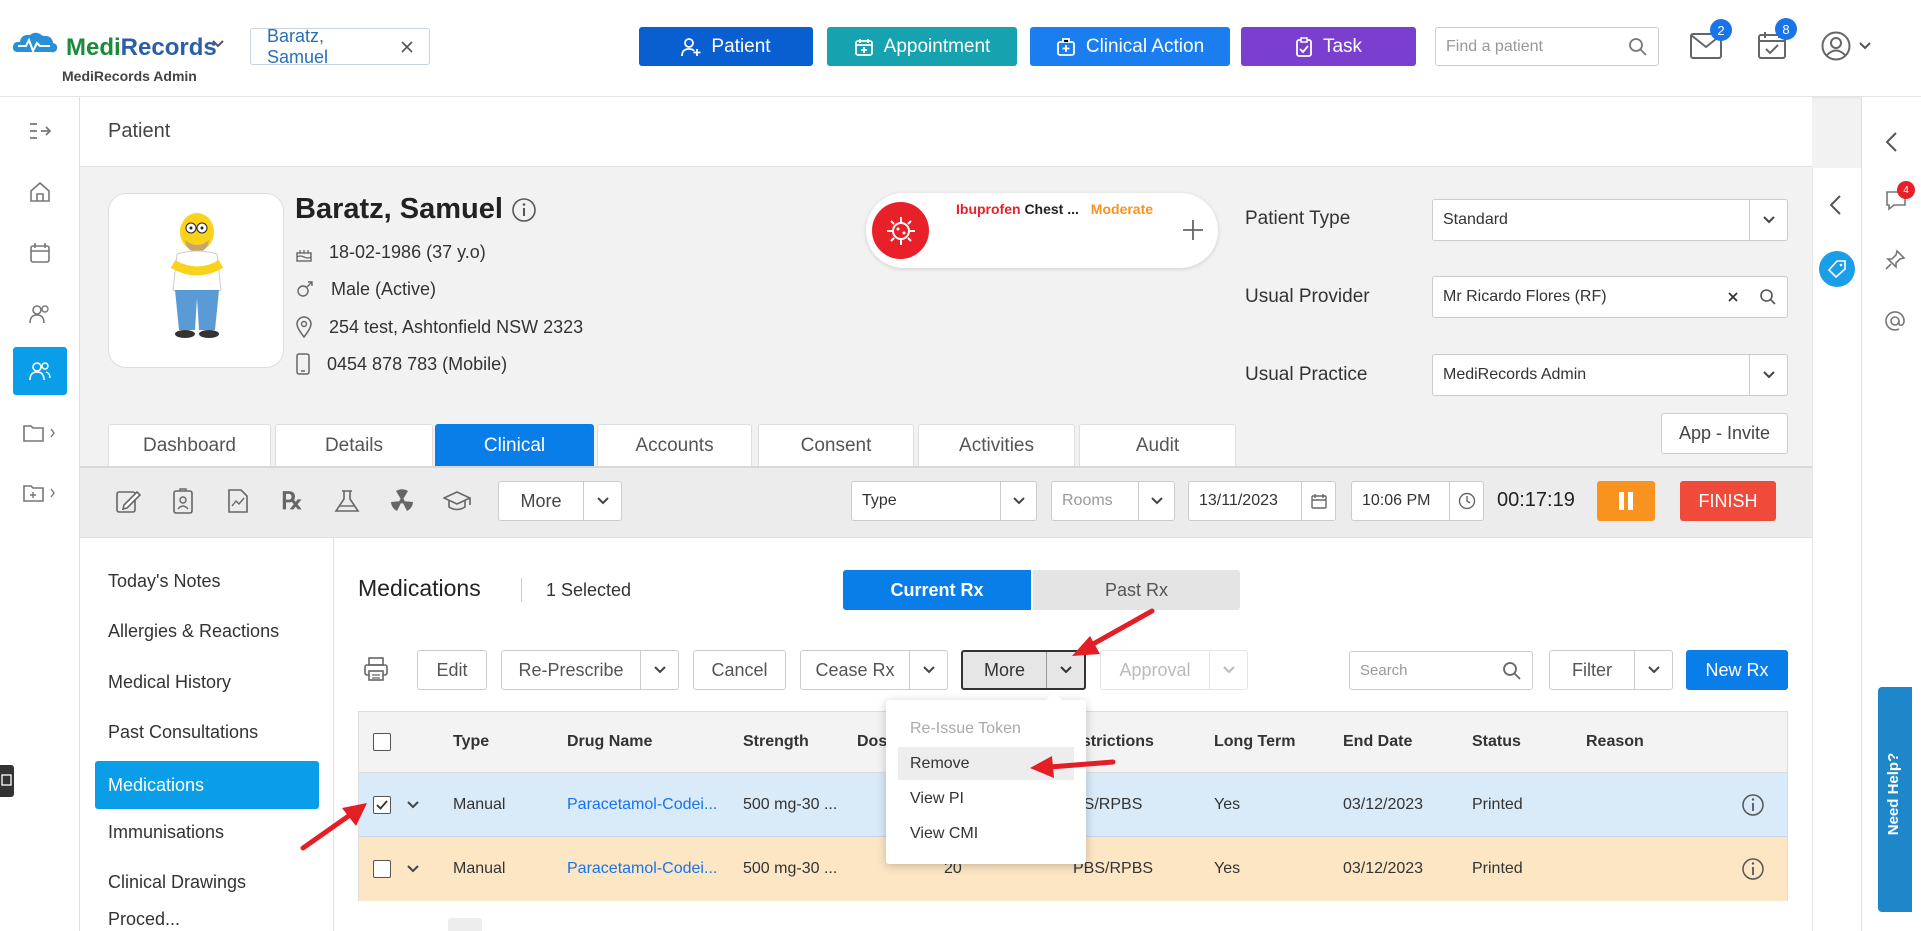 The height and width of the screenshot is (931, 1921). What do you see at coordinates (465, 924) in the screenshot?
I see `pagination-button` at bounding box center [465, 924].